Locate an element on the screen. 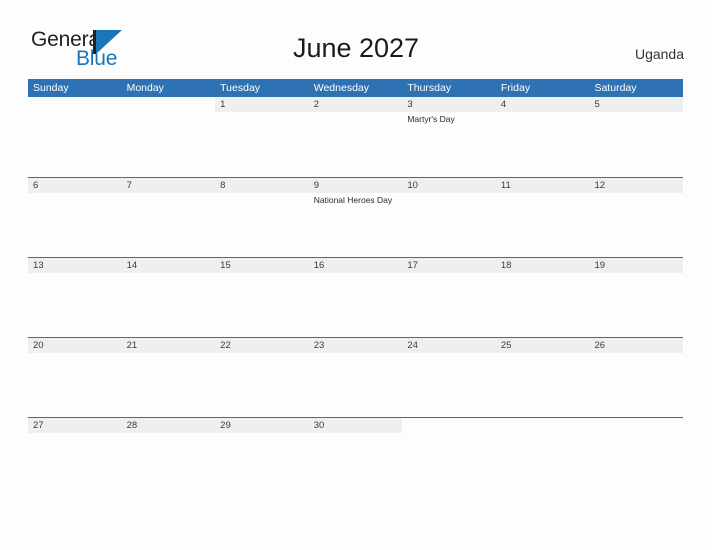  calendar-day-cell: 17 is located at coordinates (449, 297).